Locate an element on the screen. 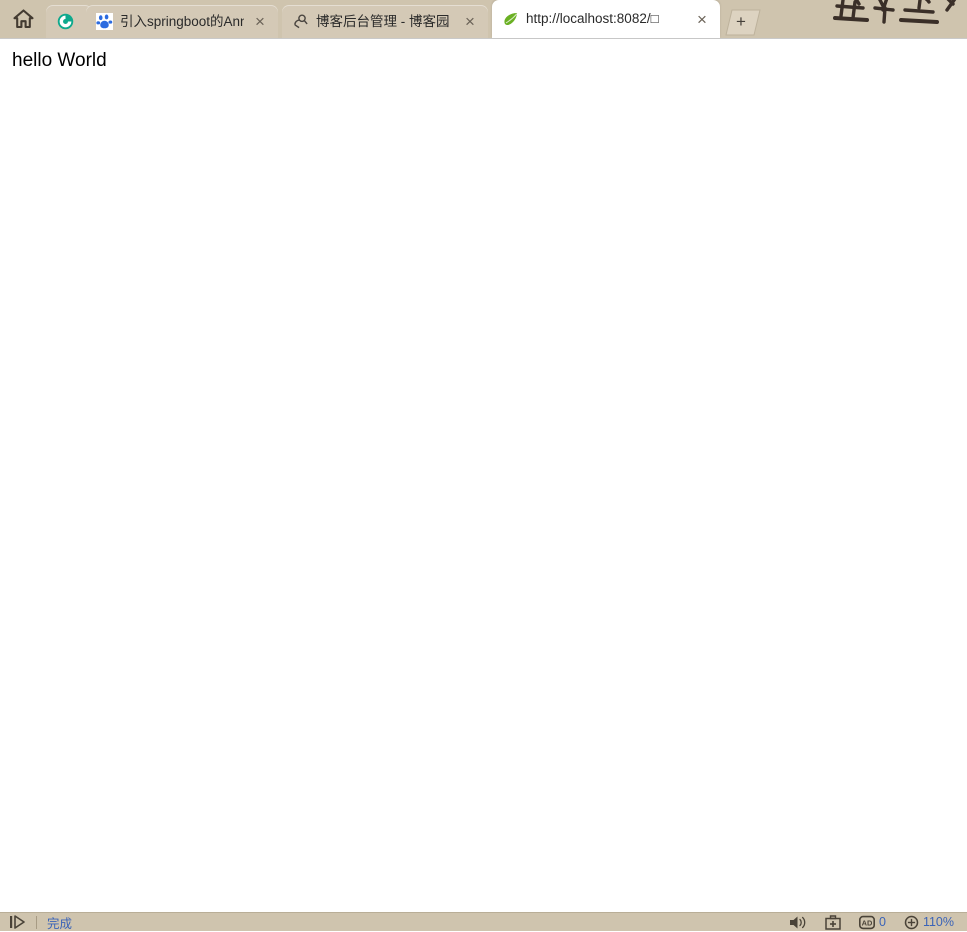  cnblogs-icon is located at coordinates (300, 21).